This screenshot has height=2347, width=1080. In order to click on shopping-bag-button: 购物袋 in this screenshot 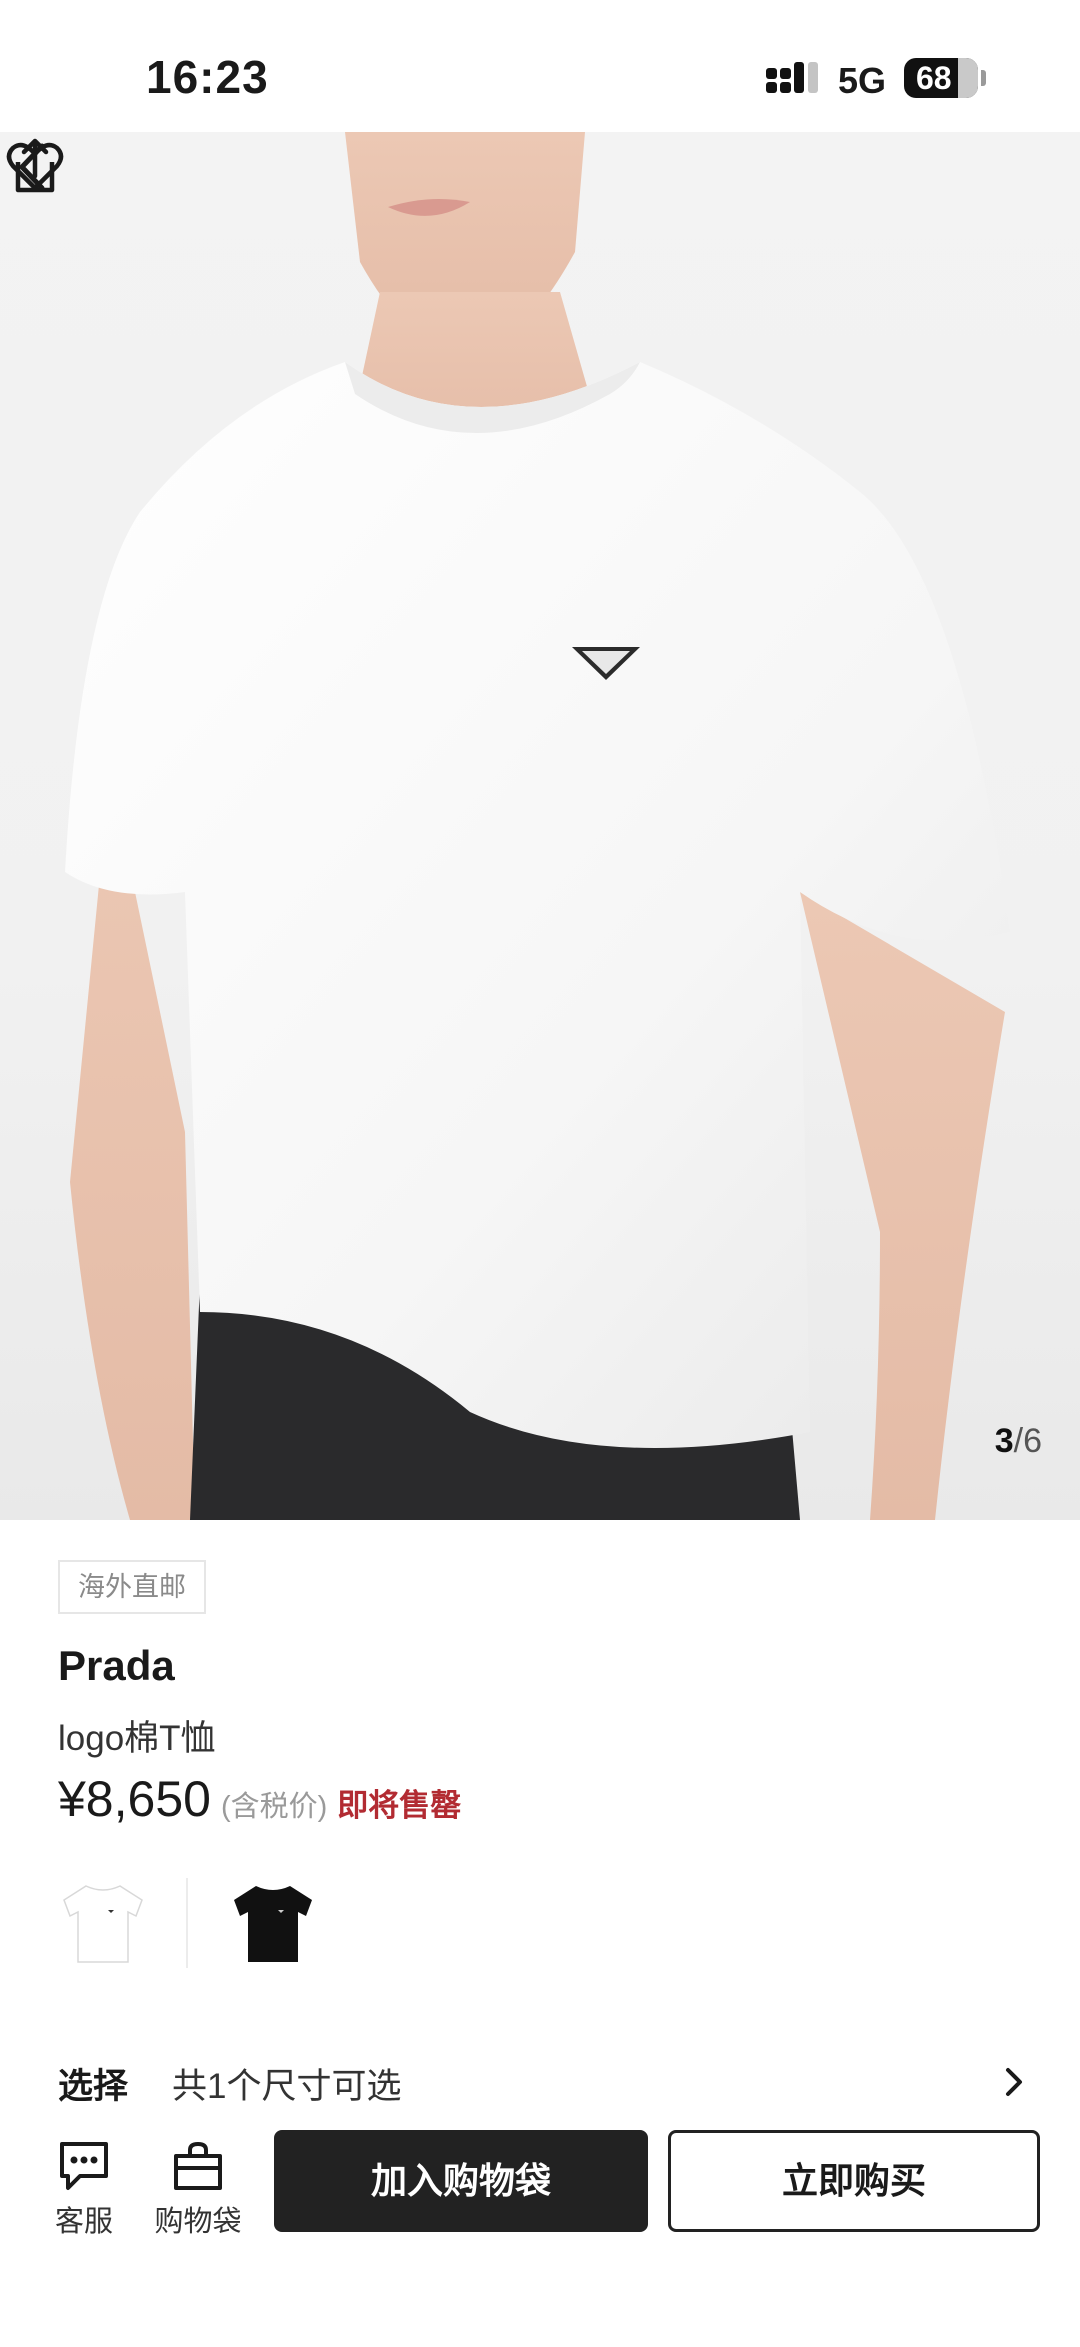, I will do `click(198, 2190)`.